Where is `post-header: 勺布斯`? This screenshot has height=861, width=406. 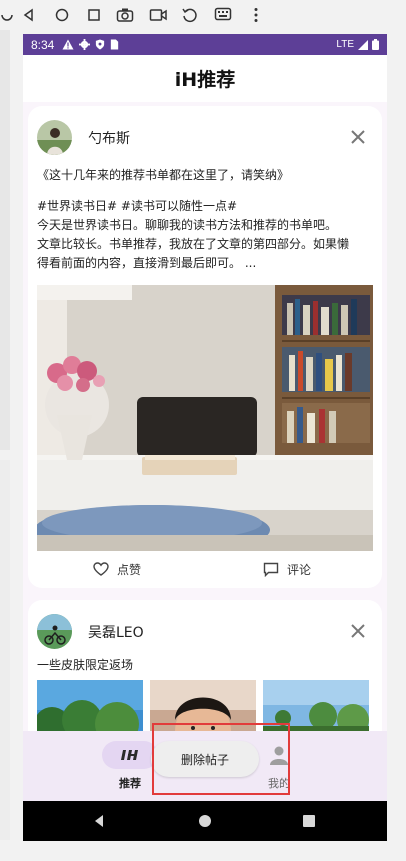 post-header: 勺布斯 is located at coordinates (205, 138).